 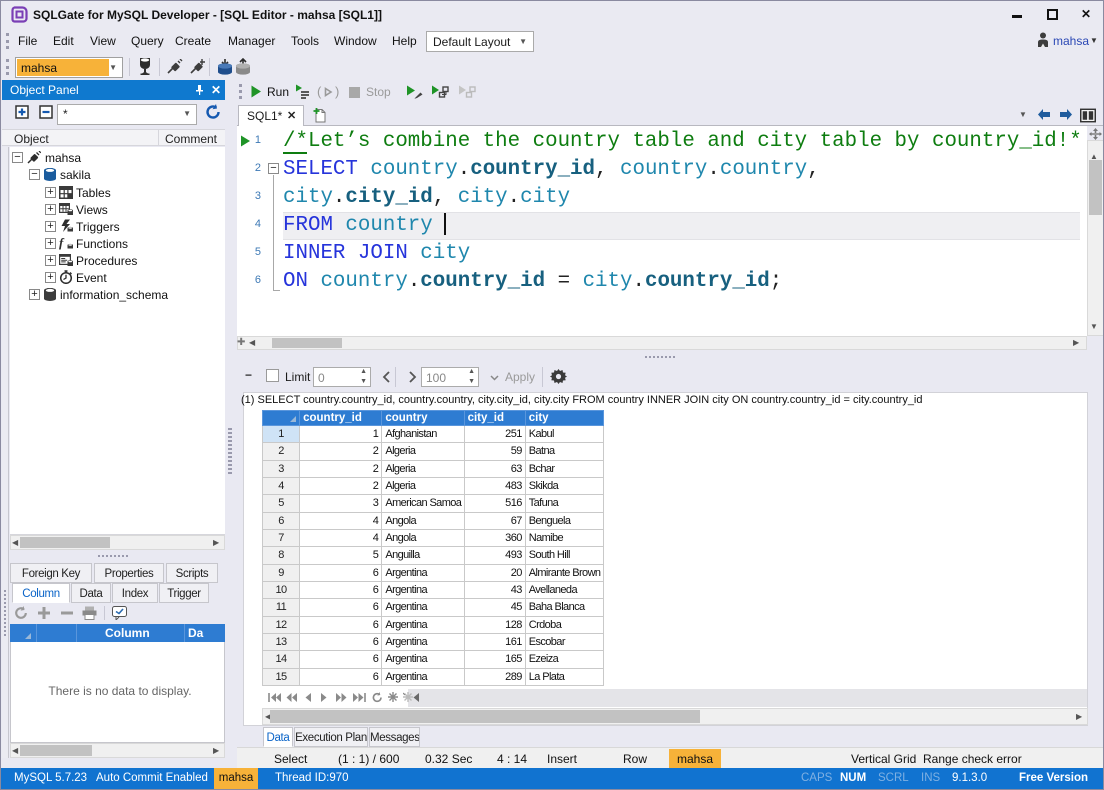 I want to click on svg-text: f, so click(x=62, y=243).